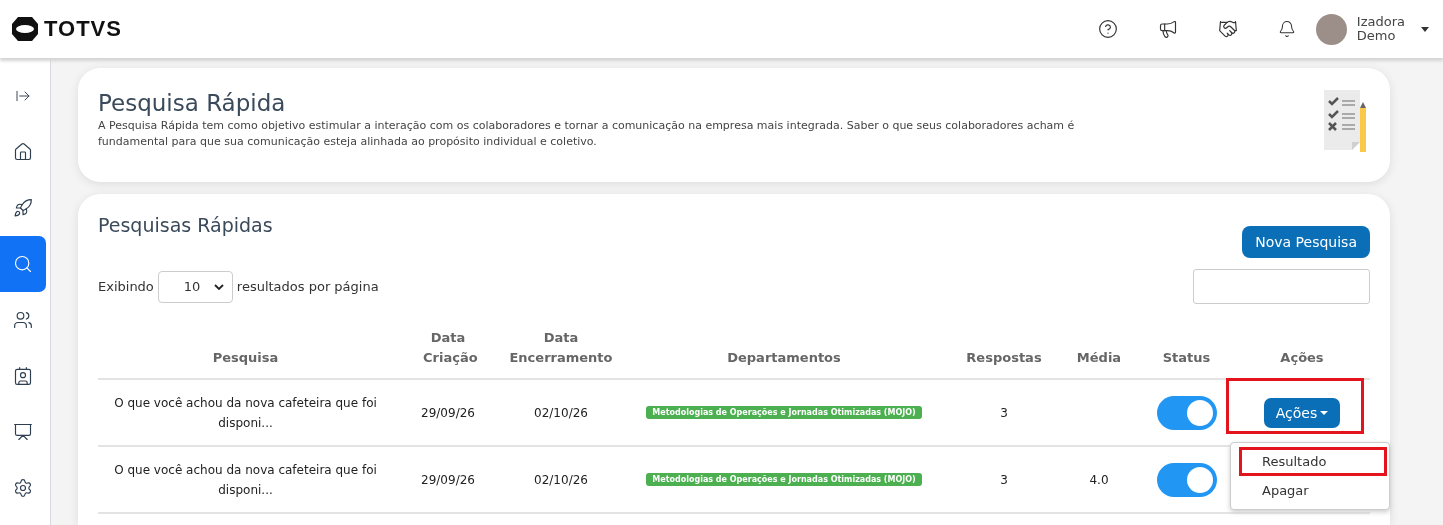 This screenshot has width=1443, height=525. I want to click on menu-item: Apagar, so click(1313, 490).